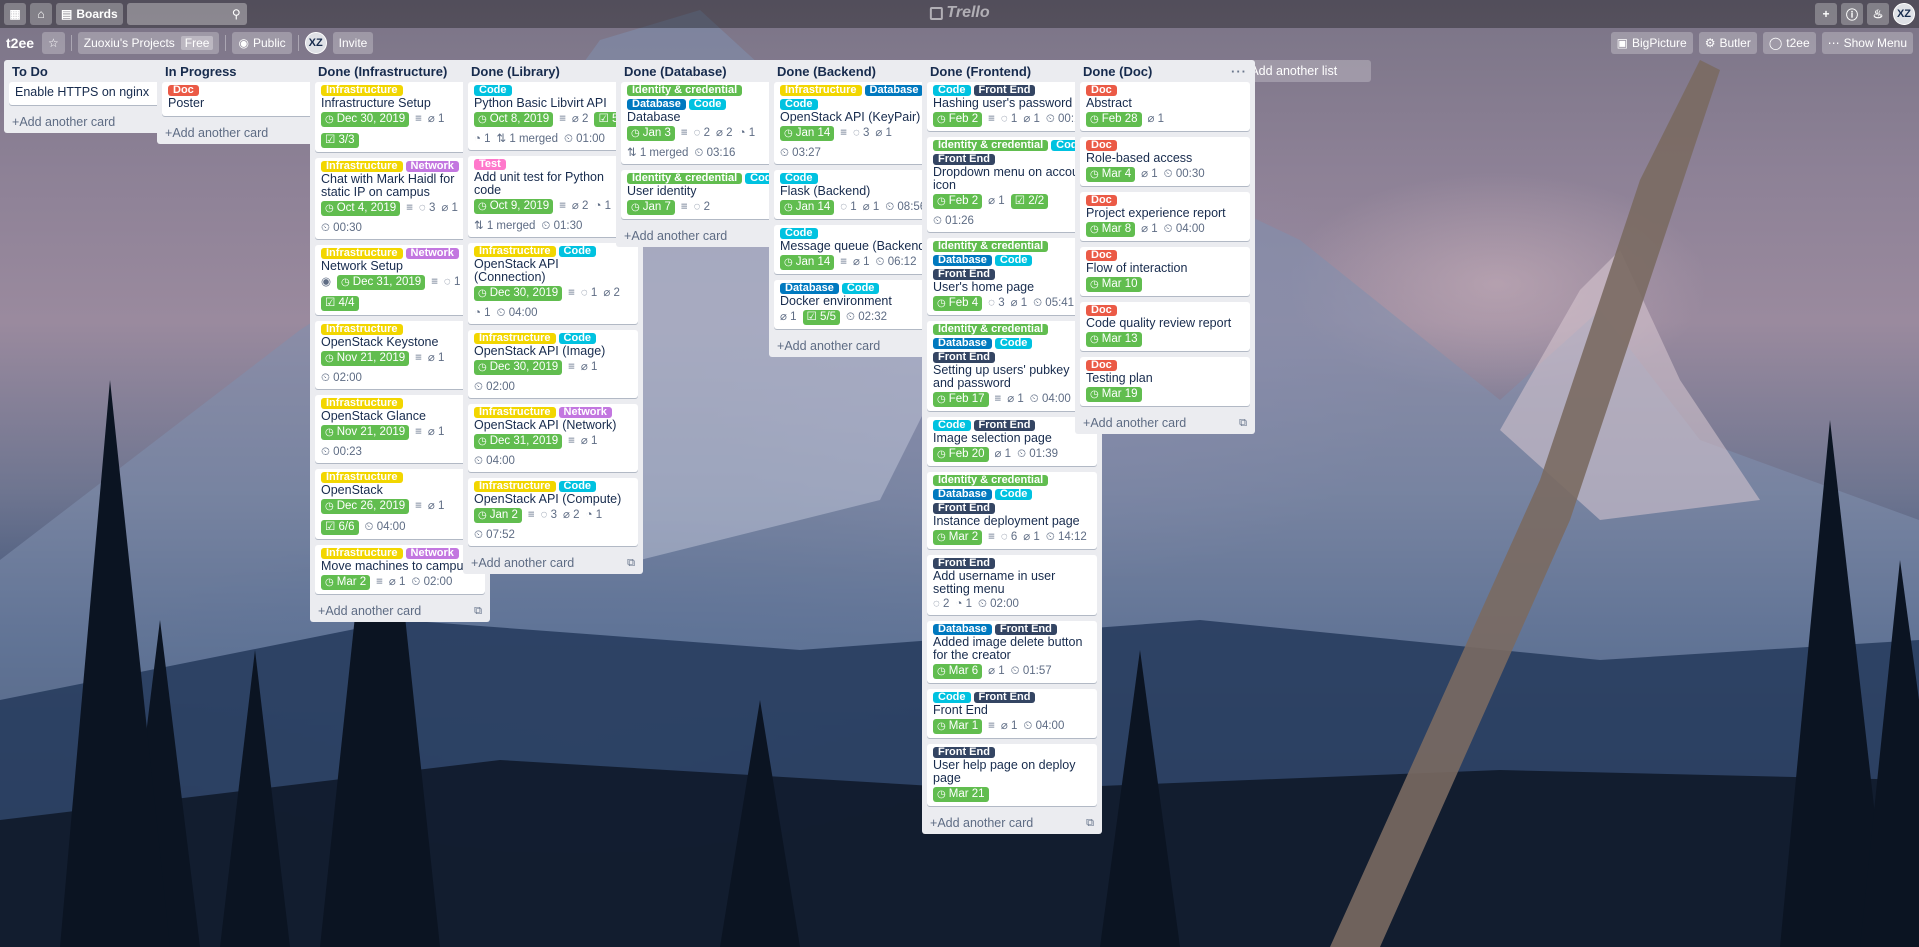 The height and width of the screenshot is (947, 1919). What do you see at coordinates (1114, 394) in the screenshot?
I see `due-date-badge: ◷ Mar 19` at bounding box center [1114, 394].